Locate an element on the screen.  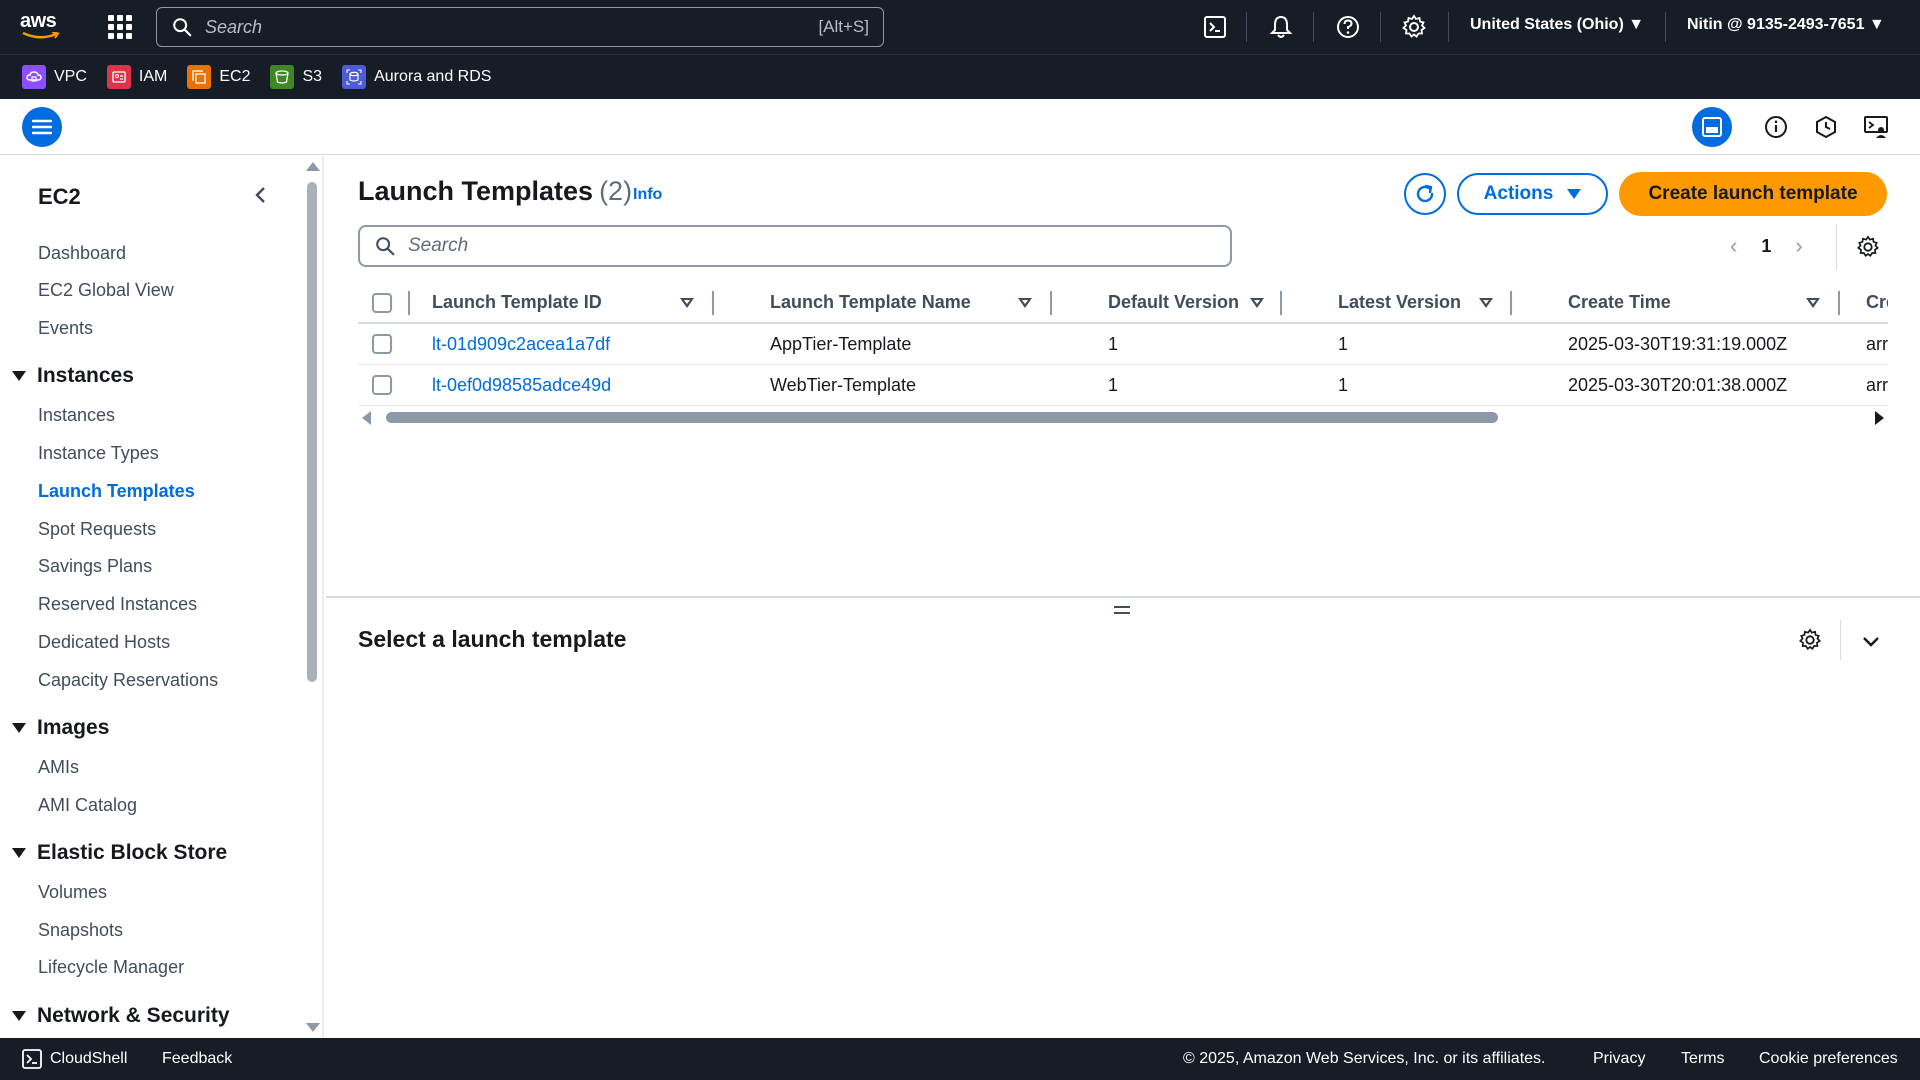
sidebar-item-amis: AMIs is located at coordinates (58, 767).